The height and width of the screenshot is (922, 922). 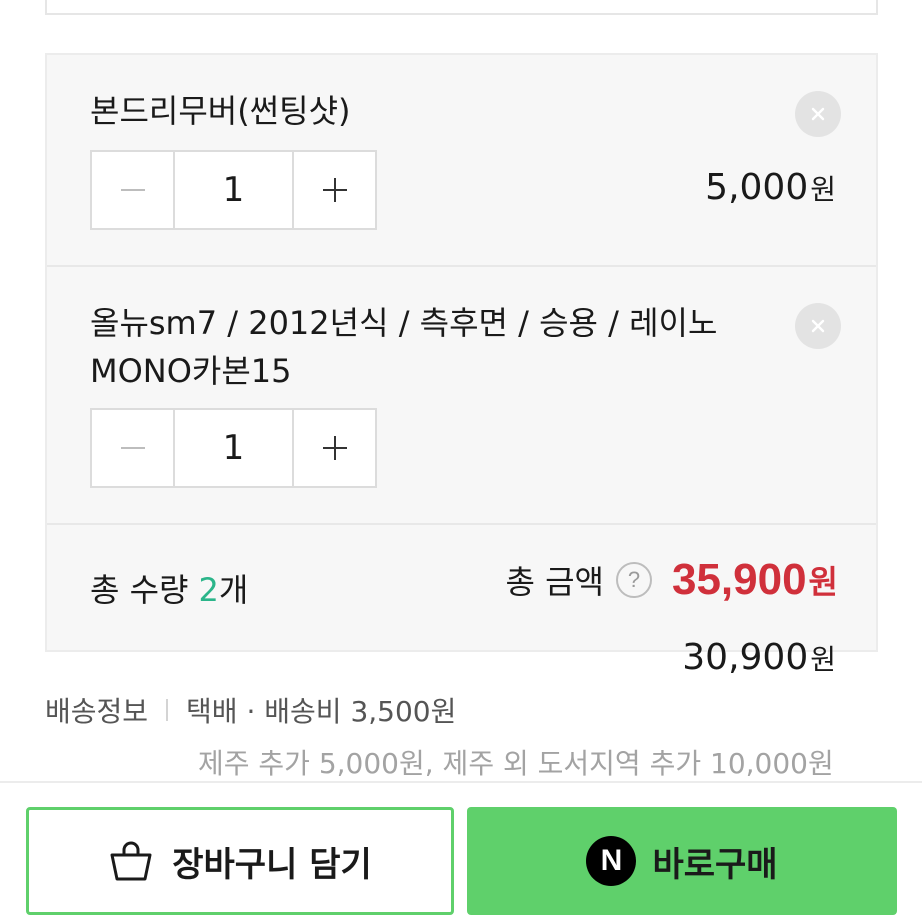 I want to click on option-name: 올뉴sm7 / 2012년식 / 측후면 / 승용 / 레이노 MONO카본15, so click(x=404, y=347).